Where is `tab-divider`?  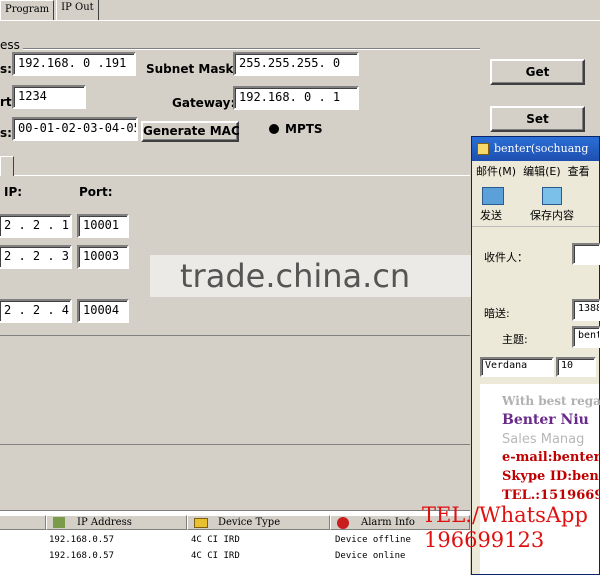 tab-divider is located at coordinates (300, 20).